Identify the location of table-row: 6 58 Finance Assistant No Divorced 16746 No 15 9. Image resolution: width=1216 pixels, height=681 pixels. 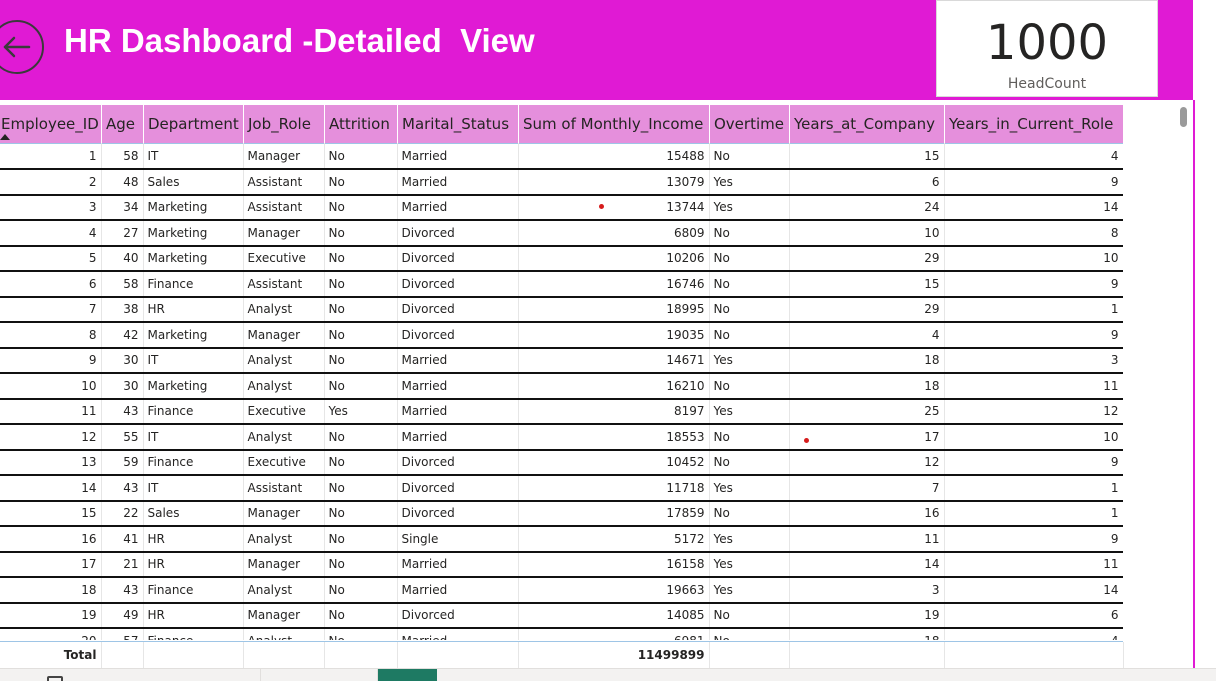
(561, 284).